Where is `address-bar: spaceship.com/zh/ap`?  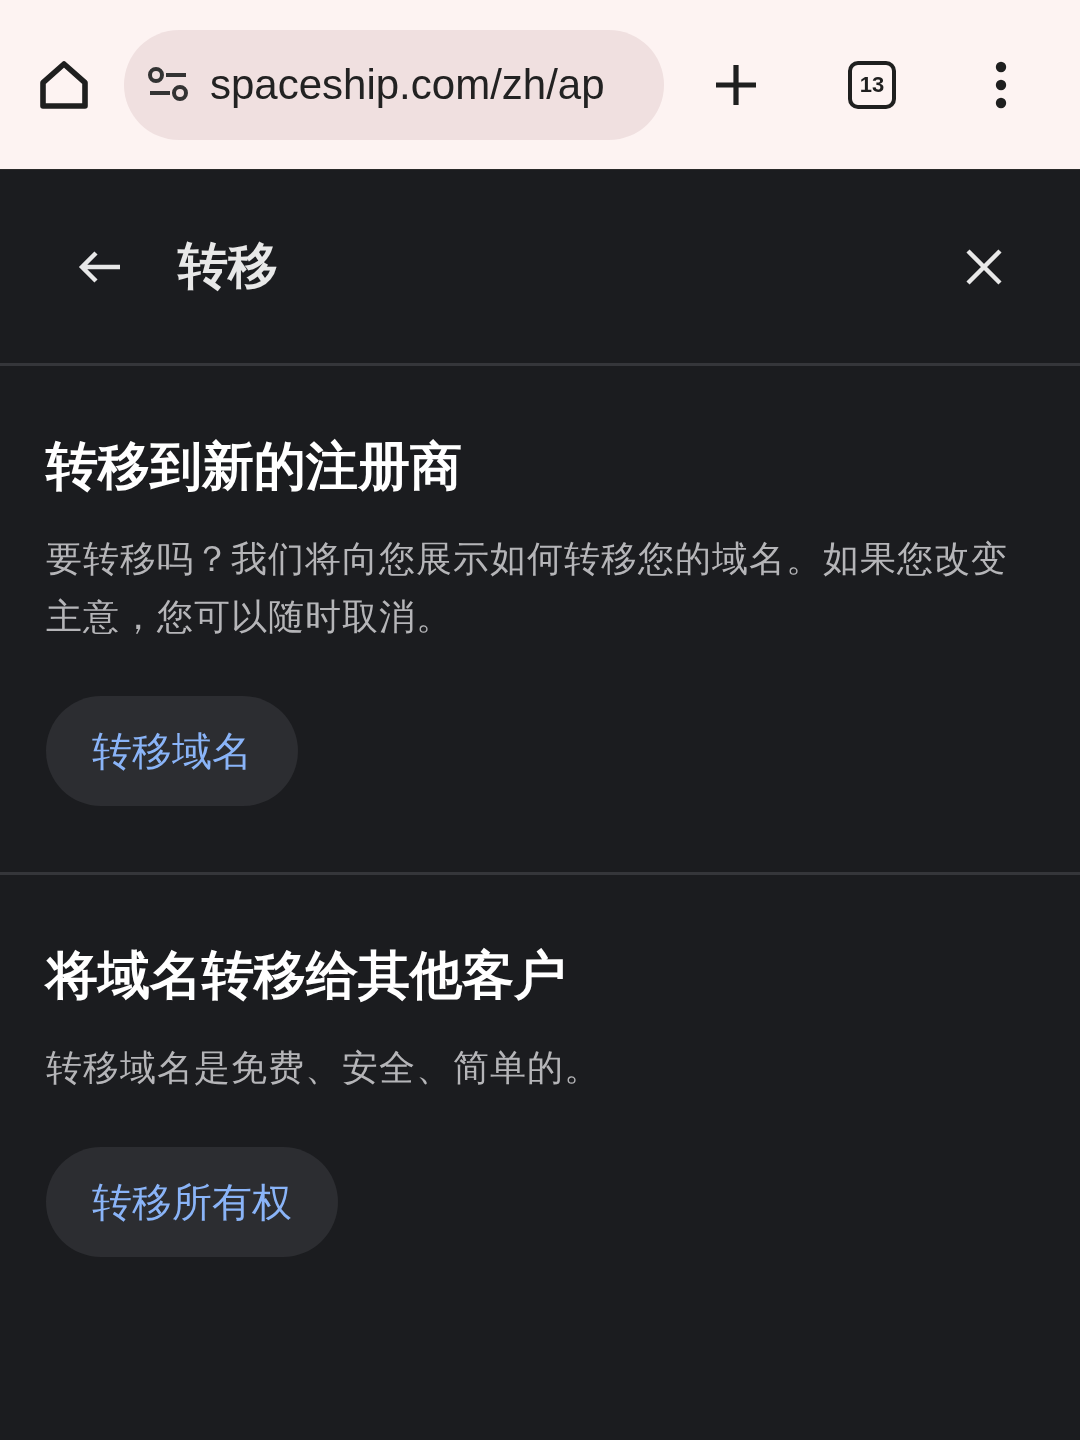 address-bar: spaceship.com/zh/ap is located at coordinates (394, 84).